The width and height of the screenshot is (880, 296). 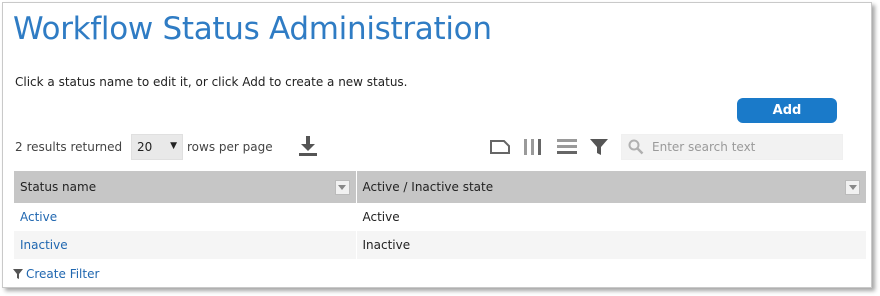 I want to click on search-box, so click(x=732, y=147).